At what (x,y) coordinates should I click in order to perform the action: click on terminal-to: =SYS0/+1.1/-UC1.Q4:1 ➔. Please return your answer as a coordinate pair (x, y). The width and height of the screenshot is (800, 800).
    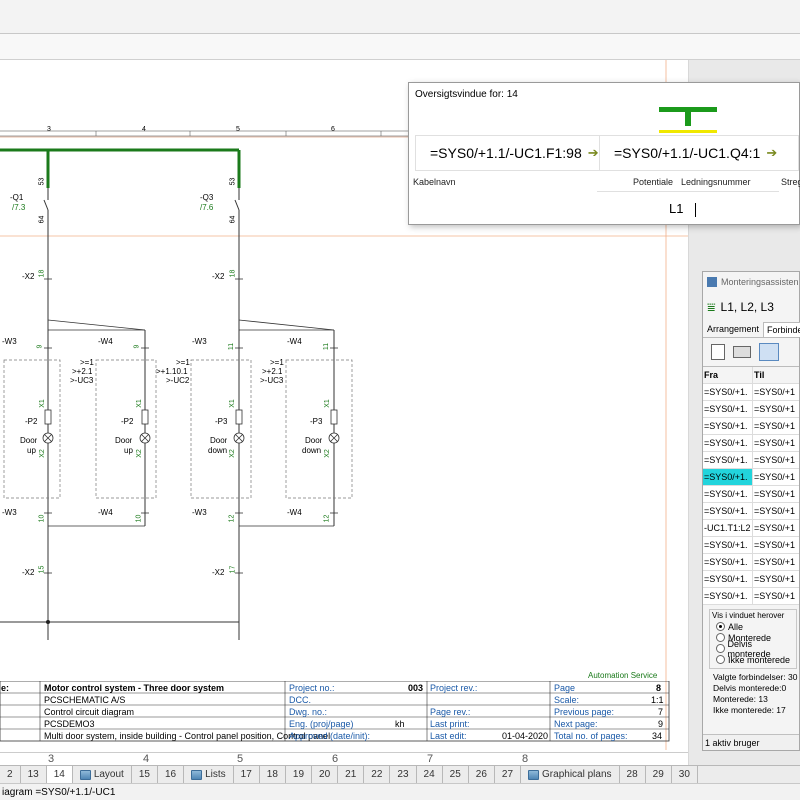
    Looking at the image, I should click on (699, 153).